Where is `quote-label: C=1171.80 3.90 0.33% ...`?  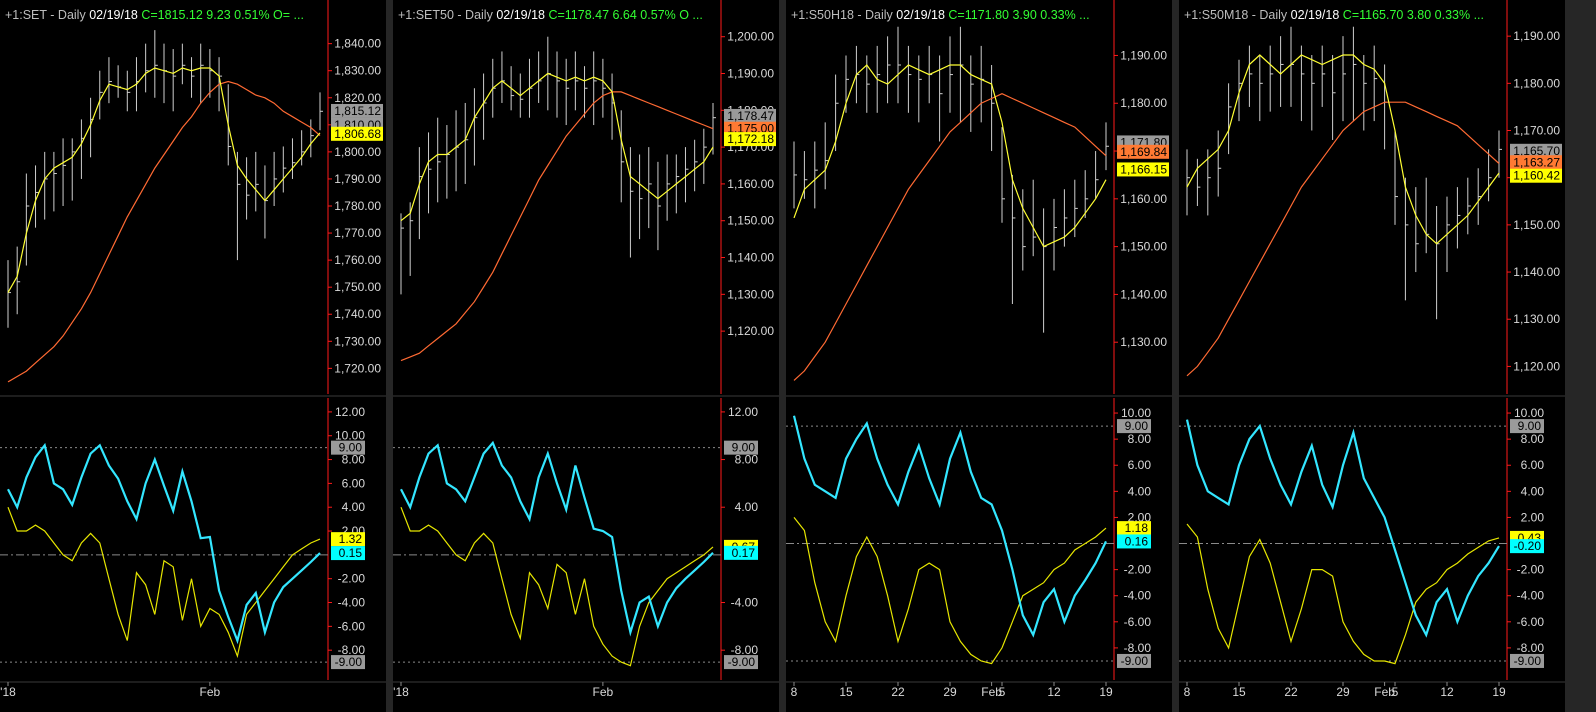
quote-label: C=1171.80 3.90 0.33% ... is located at coordinates (1018, 15).